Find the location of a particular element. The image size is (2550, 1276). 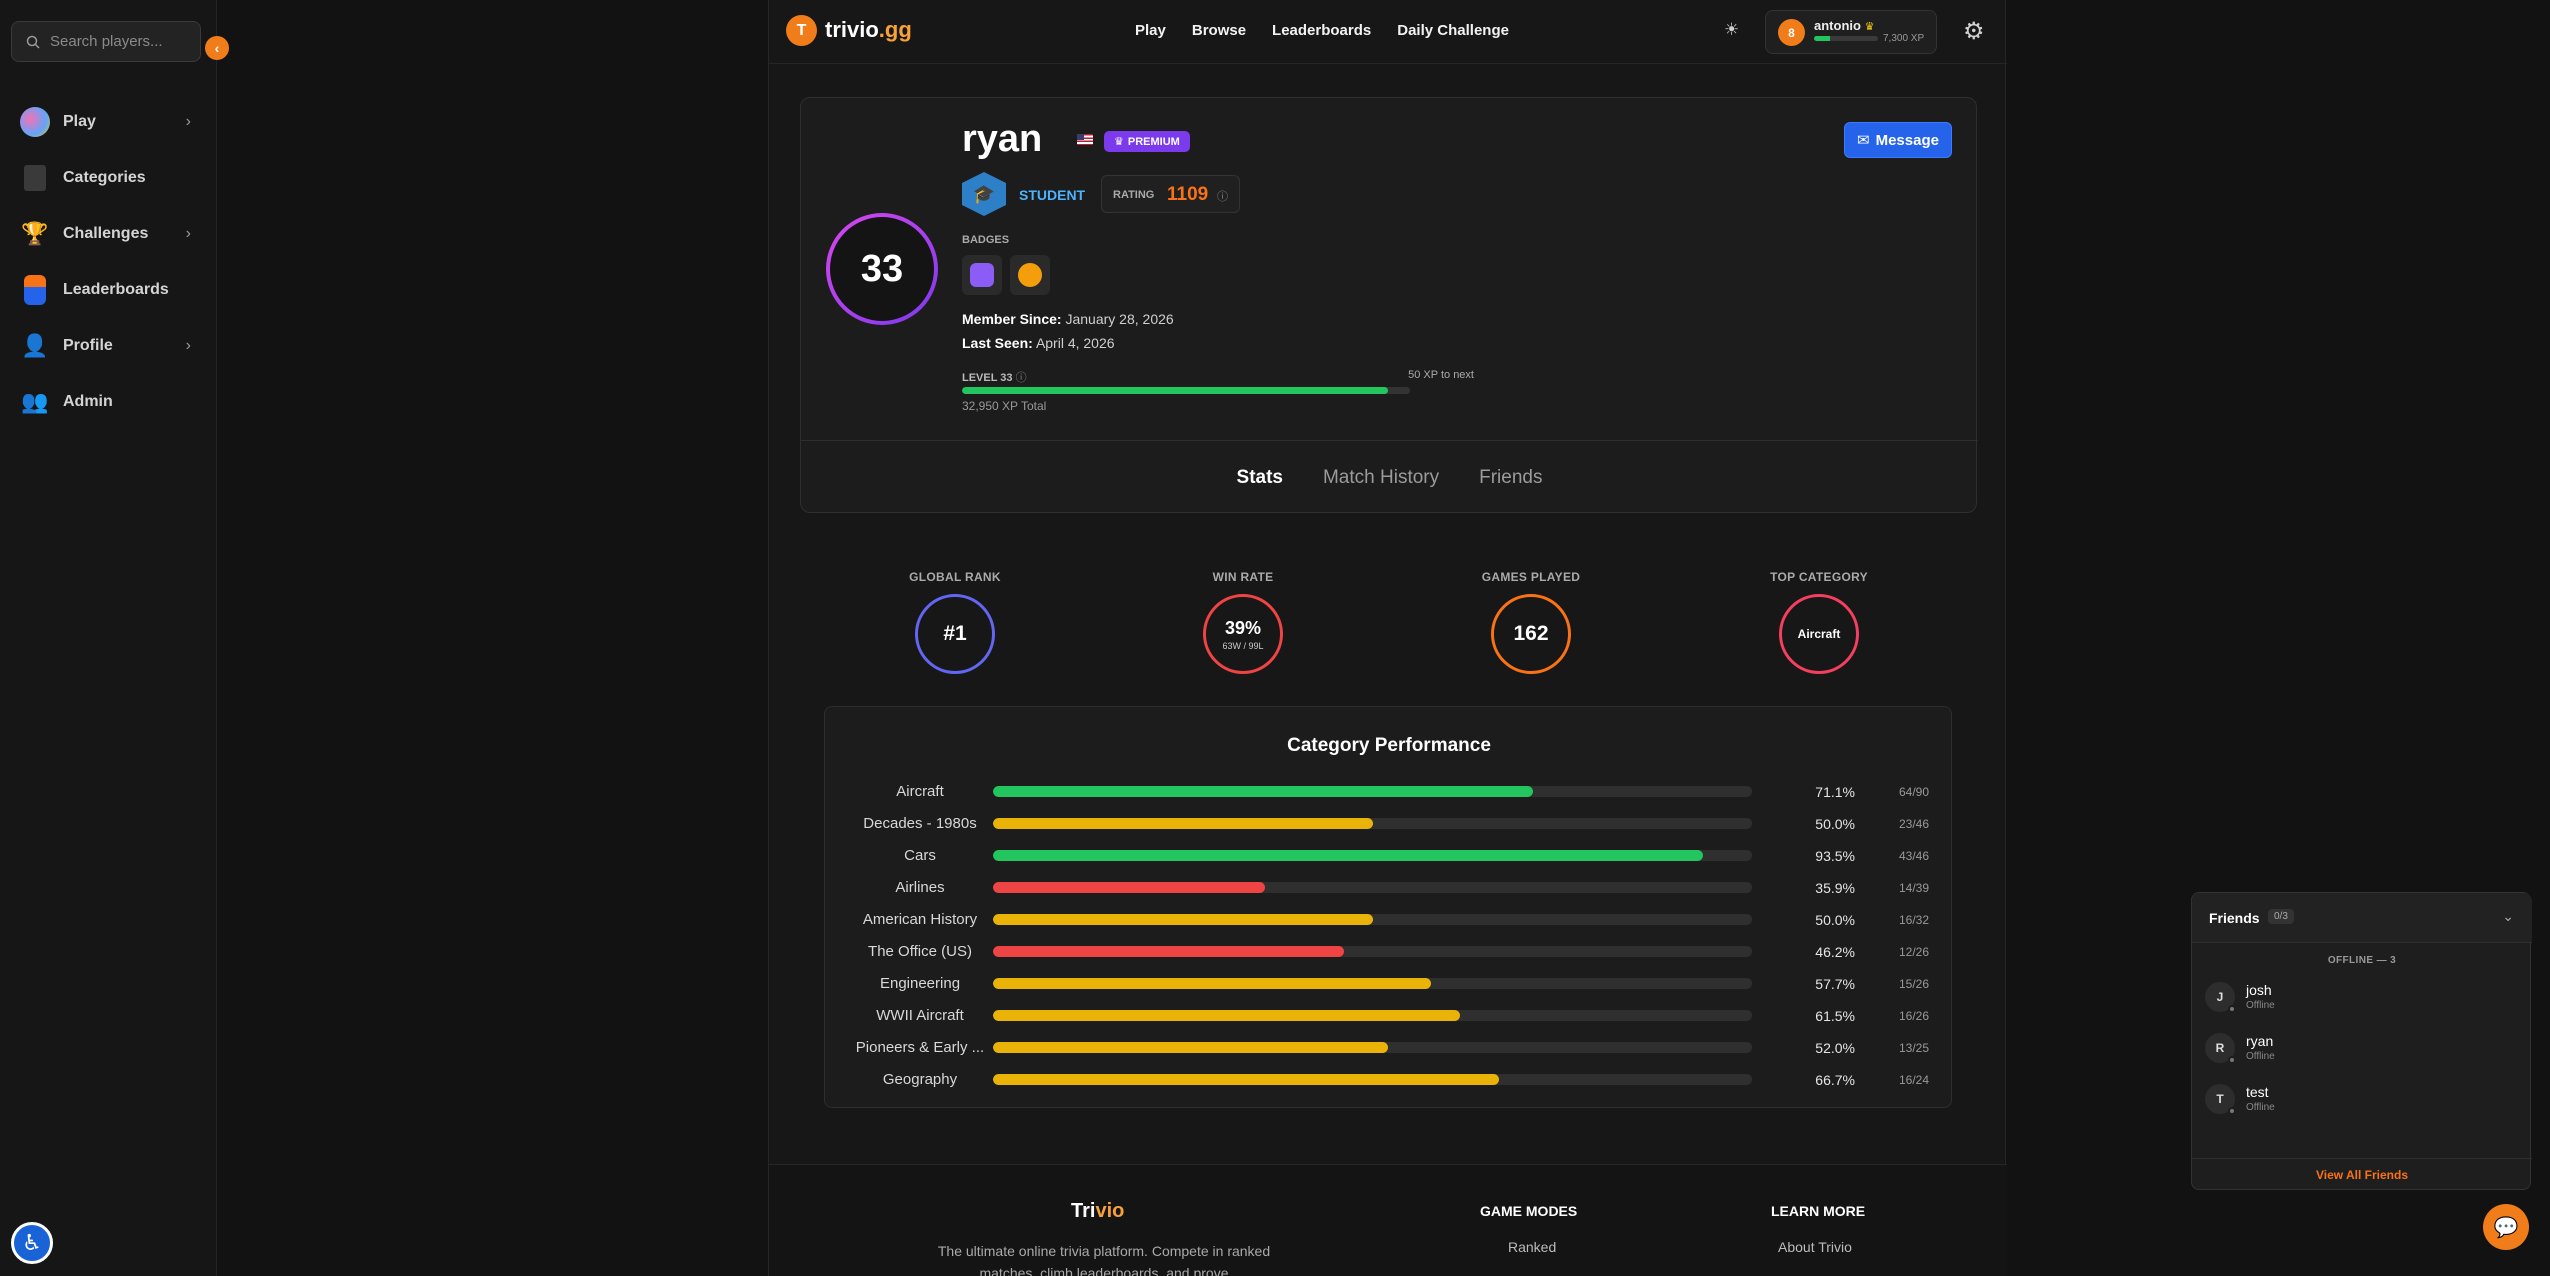

sidebar-item-profile: 👤 Profile › is located at coordinates (108, 346).